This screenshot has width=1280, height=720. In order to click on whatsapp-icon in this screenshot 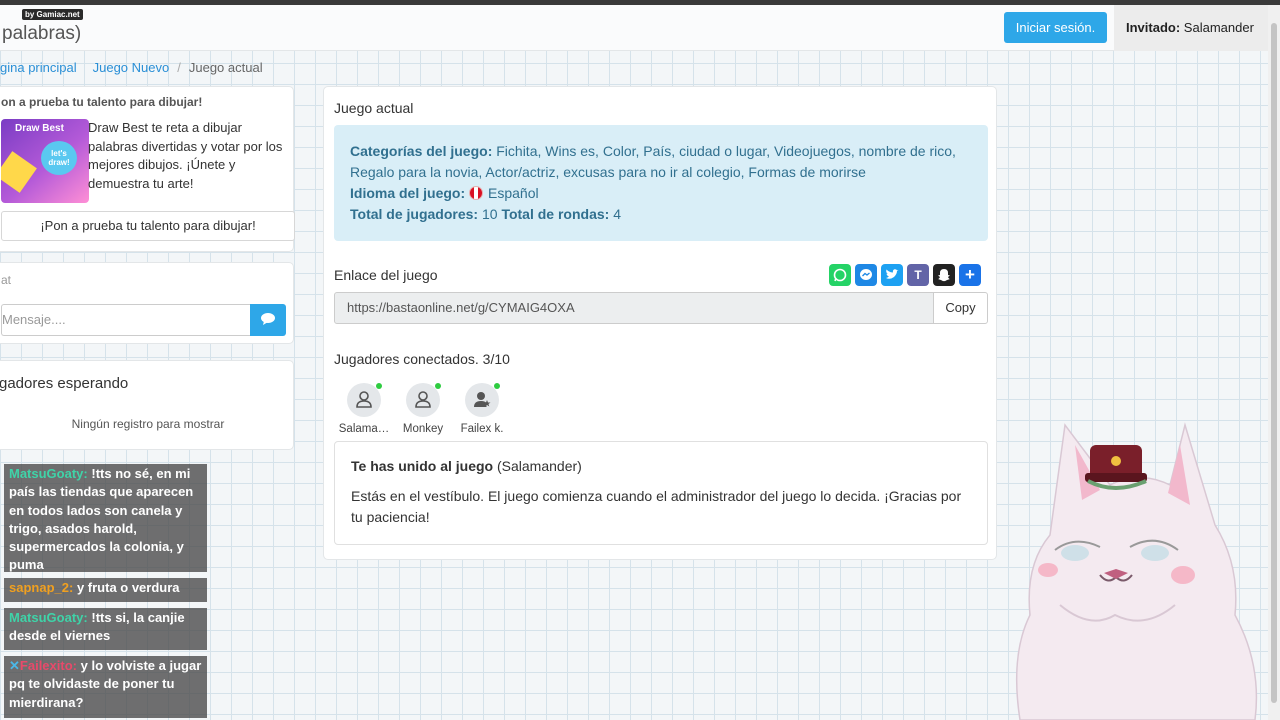, I will do `click(840, 275)`.